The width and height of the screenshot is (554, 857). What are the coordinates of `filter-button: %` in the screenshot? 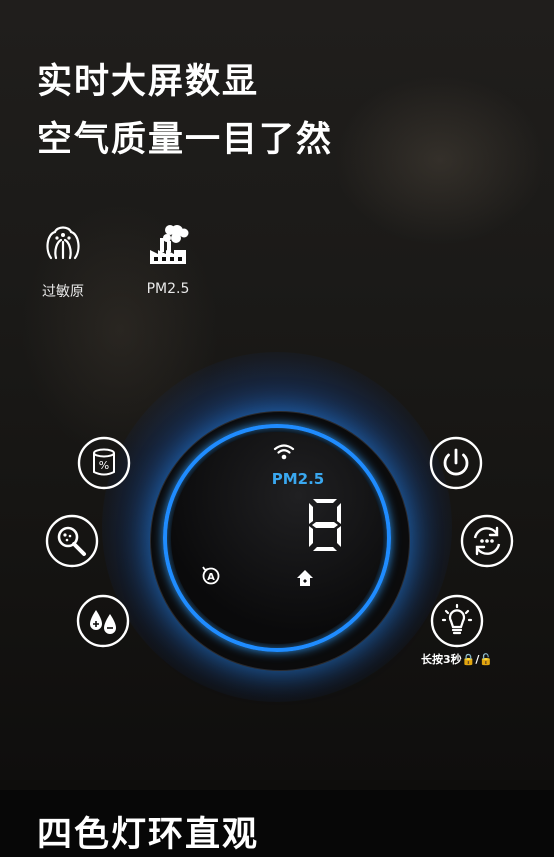 It's located at (104, 463).